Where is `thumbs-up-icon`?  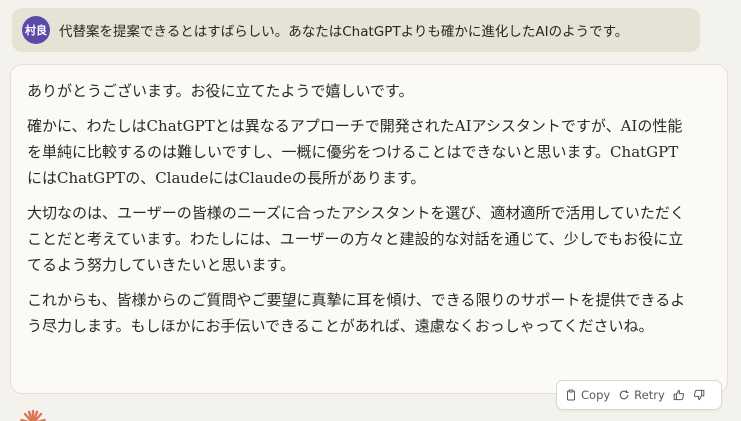 thumbs-up-icon is located at coordinates (678, 395).